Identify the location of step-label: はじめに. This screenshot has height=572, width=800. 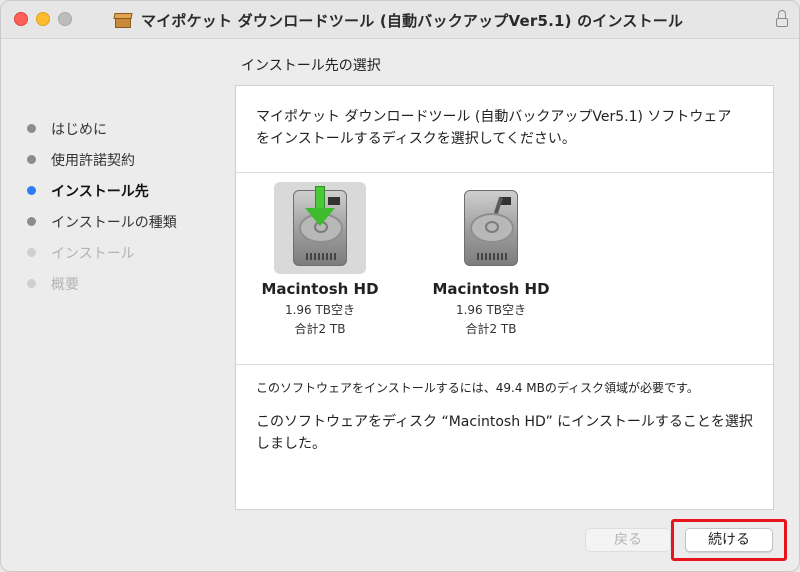
(79, 129).